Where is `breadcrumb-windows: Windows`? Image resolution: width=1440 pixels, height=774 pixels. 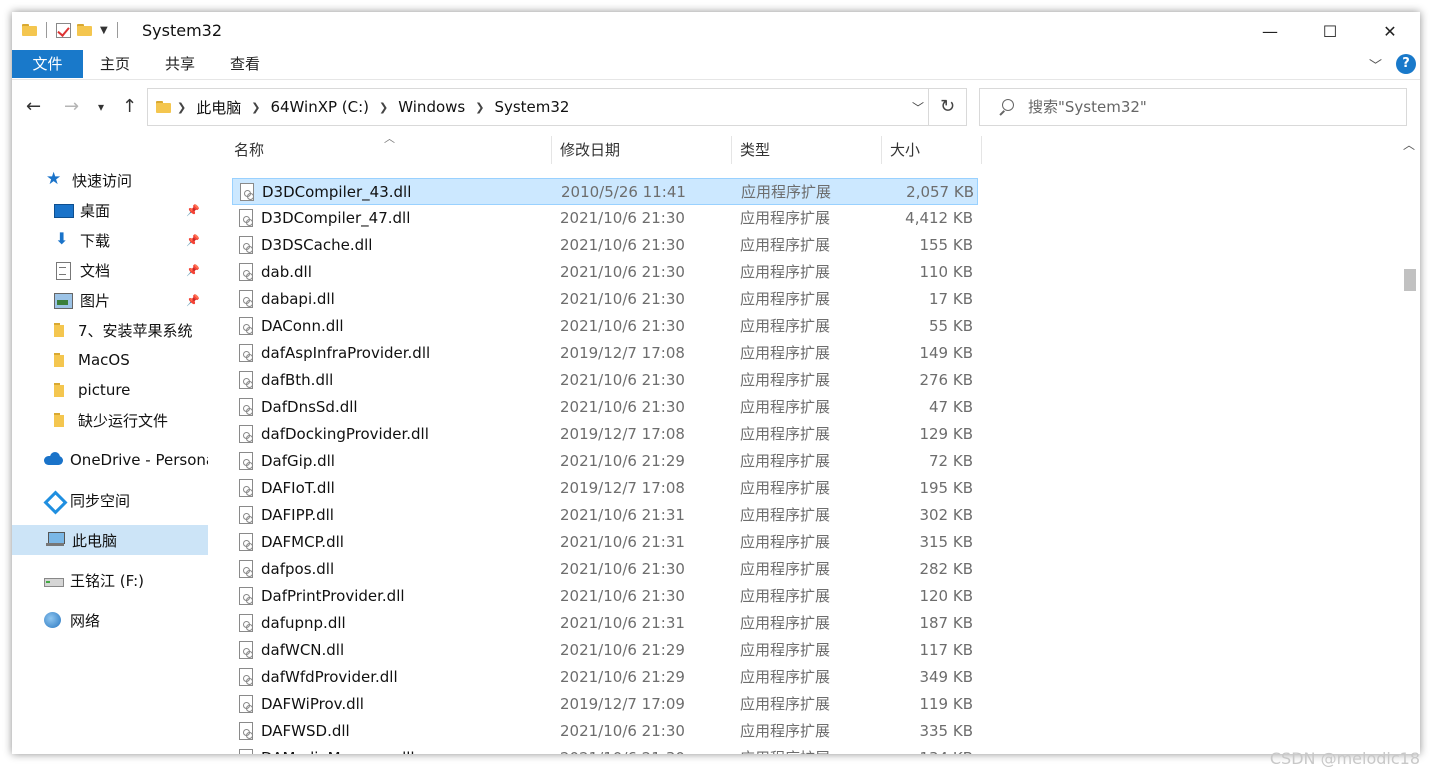
breadcrumb-windows: Windows is located at coordinates (431, 107).